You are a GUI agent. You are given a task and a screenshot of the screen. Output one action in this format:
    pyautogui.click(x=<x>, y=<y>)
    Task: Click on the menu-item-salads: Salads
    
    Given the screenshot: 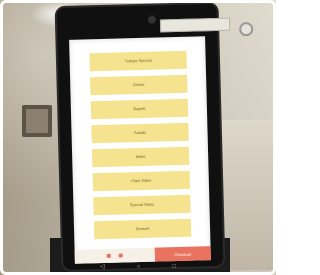 What is the action you would take?
    pyautogui.click(x=140, y=133)
    